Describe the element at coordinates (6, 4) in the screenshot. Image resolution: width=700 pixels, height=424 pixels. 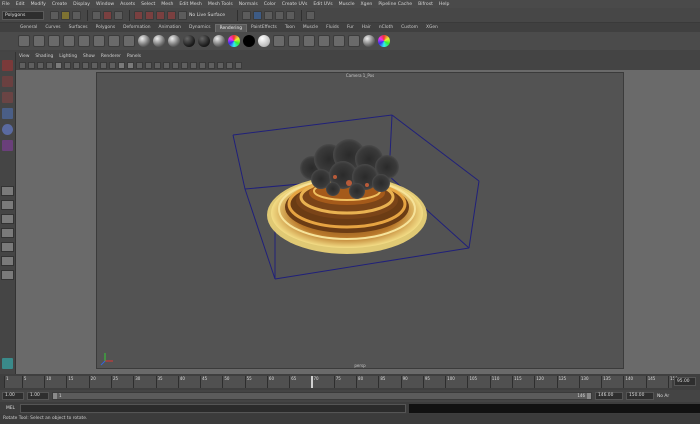
I see `menu-item: File` at that location.